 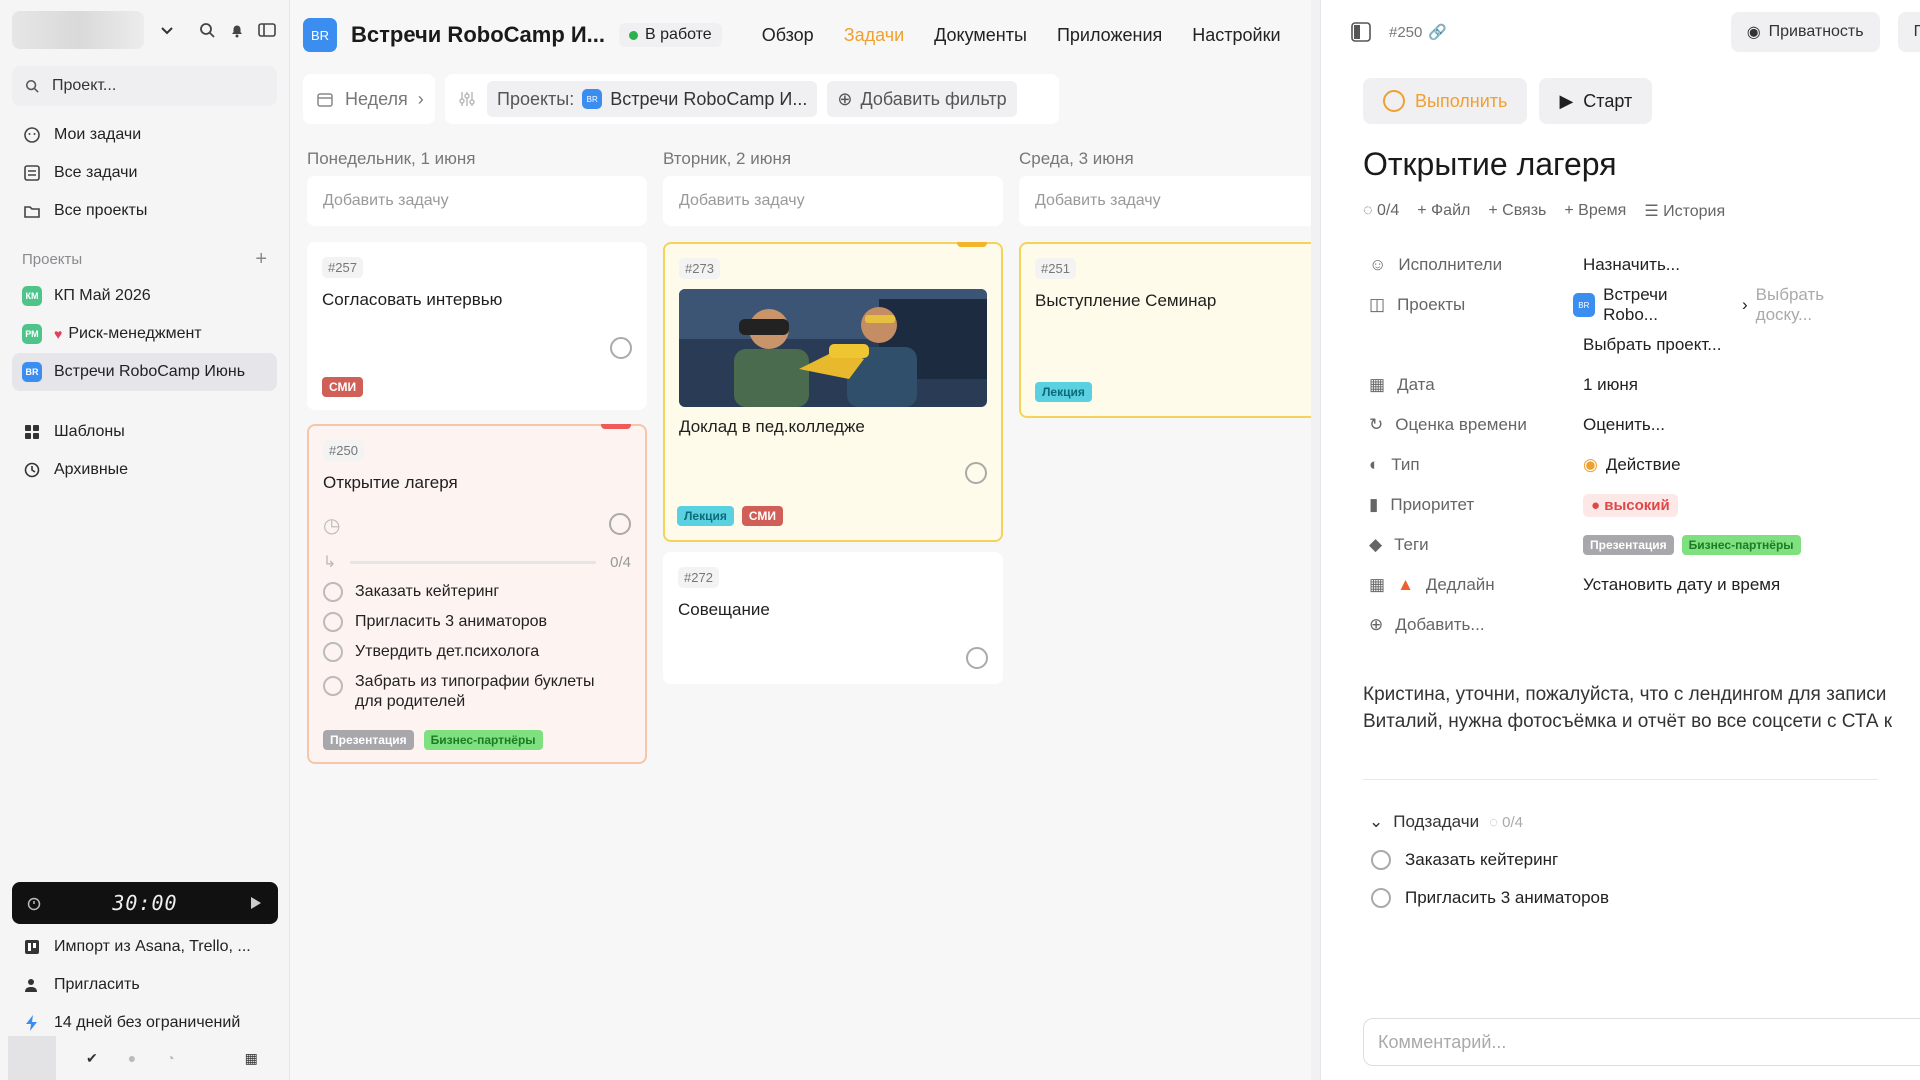 What do you see at coordinates (1805, 32) in the screenshot?
I see `privacy-button: ◉ Приватность` at bounding box center [1805, 32].